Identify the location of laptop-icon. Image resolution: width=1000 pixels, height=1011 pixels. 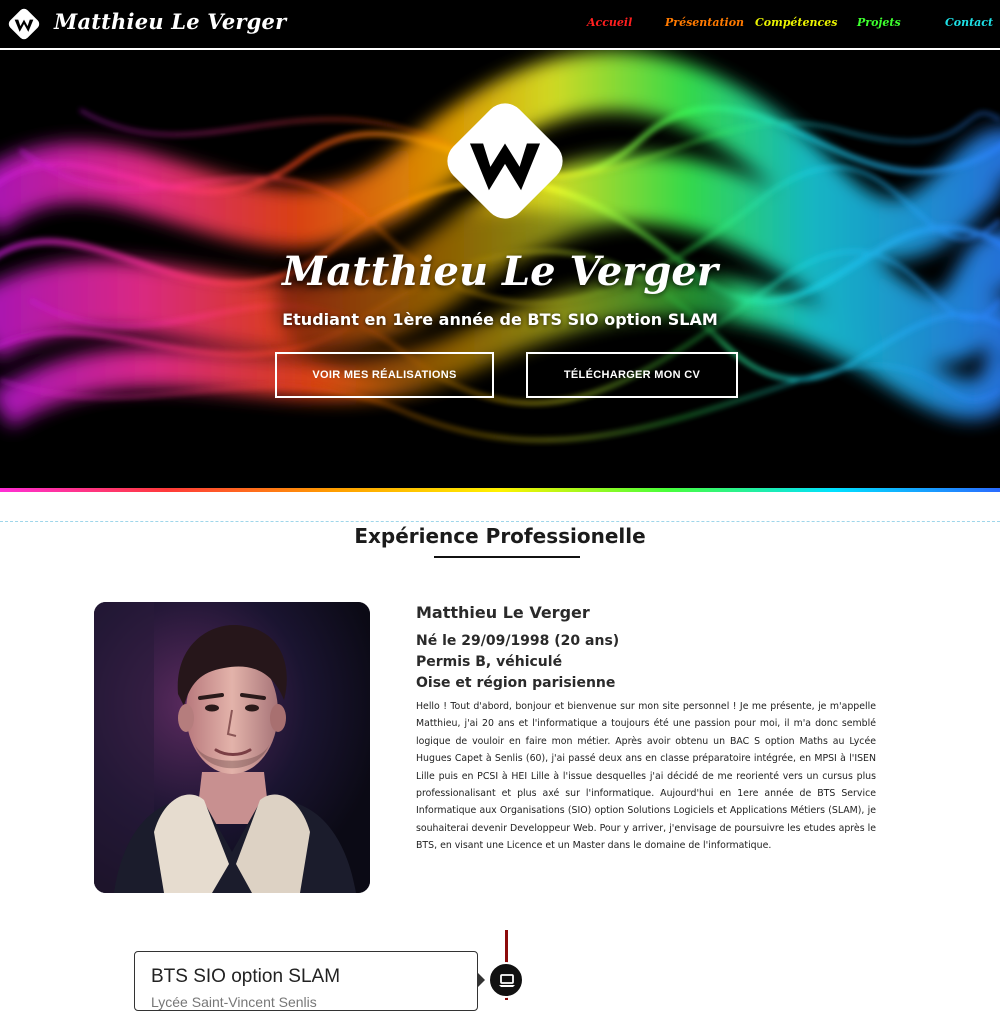
(507, 980).